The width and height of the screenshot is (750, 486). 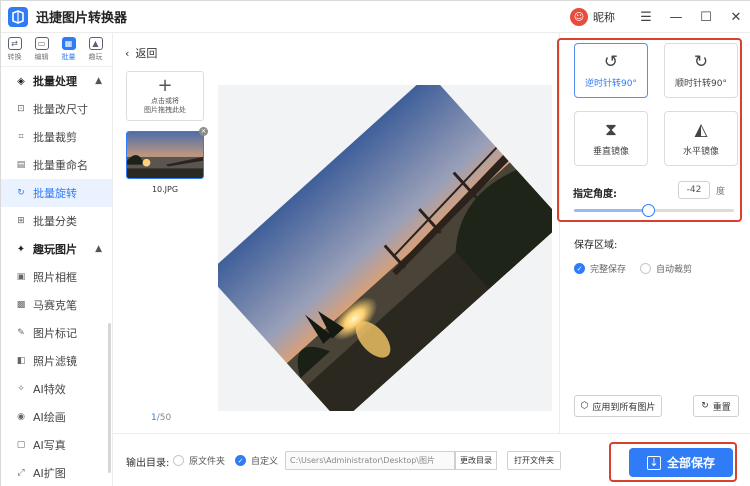 What do you see at coordinates (203, 131) in the screenshot?
I see `remove-thumbnail-icon: ×` at bounding box center [203, 131].